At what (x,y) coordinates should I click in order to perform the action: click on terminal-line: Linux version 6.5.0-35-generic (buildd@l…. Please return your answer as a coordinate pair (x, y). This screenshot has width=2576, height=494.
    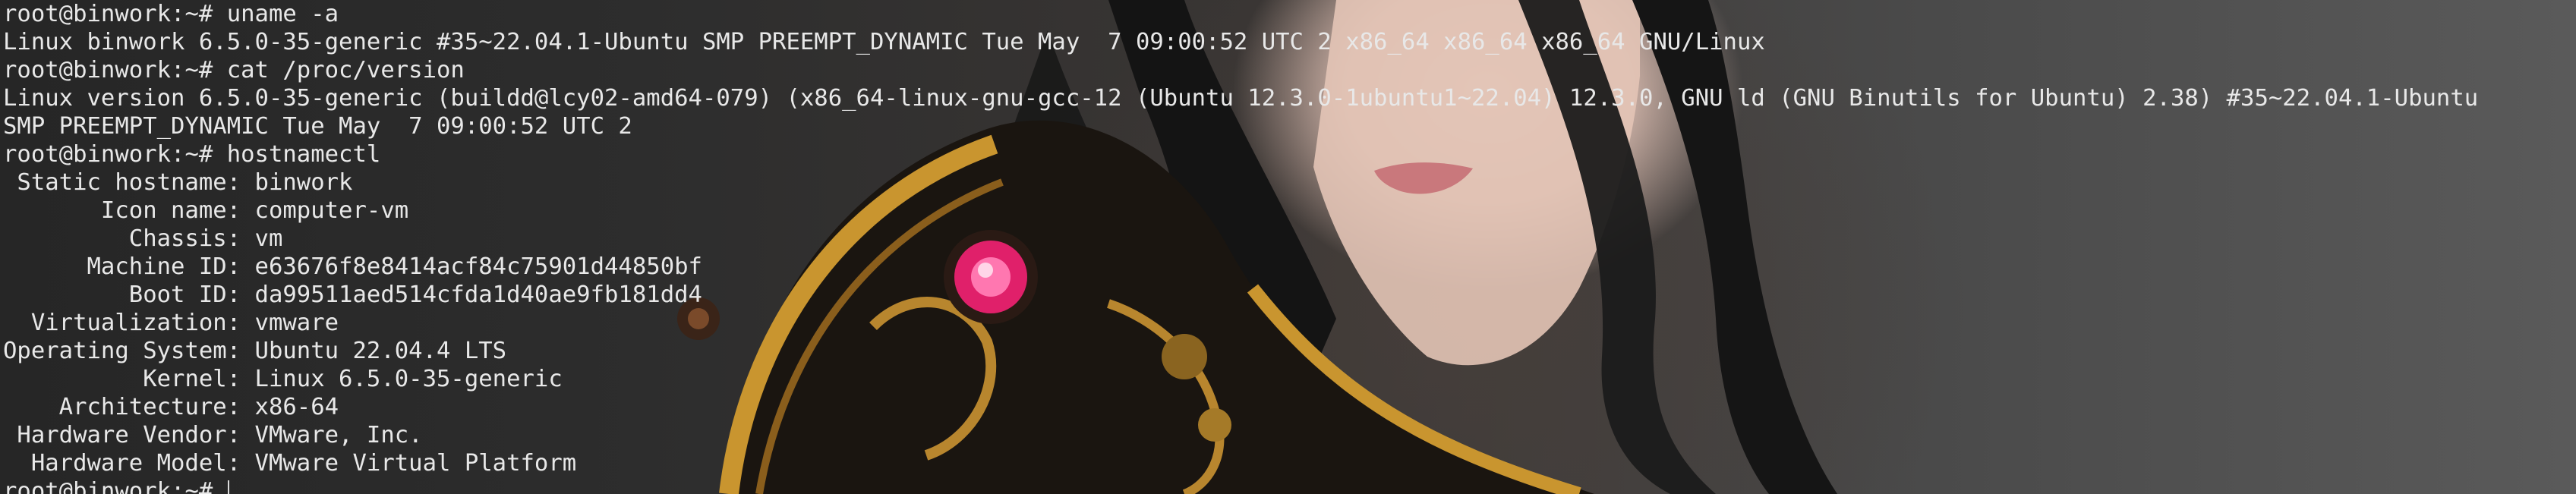
    Looking at the image, I should click on (1241, 98).